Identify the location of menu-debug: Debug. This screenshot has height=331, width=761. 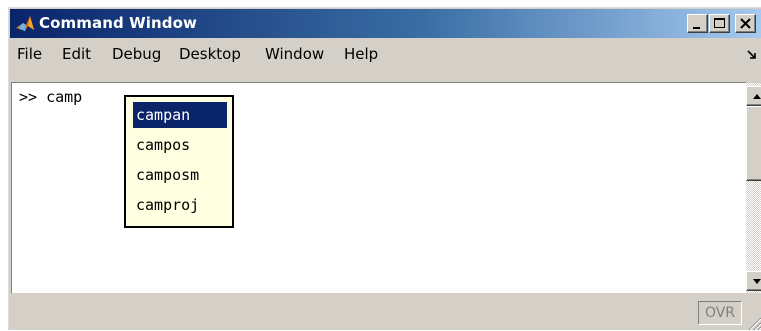
(136, 54).